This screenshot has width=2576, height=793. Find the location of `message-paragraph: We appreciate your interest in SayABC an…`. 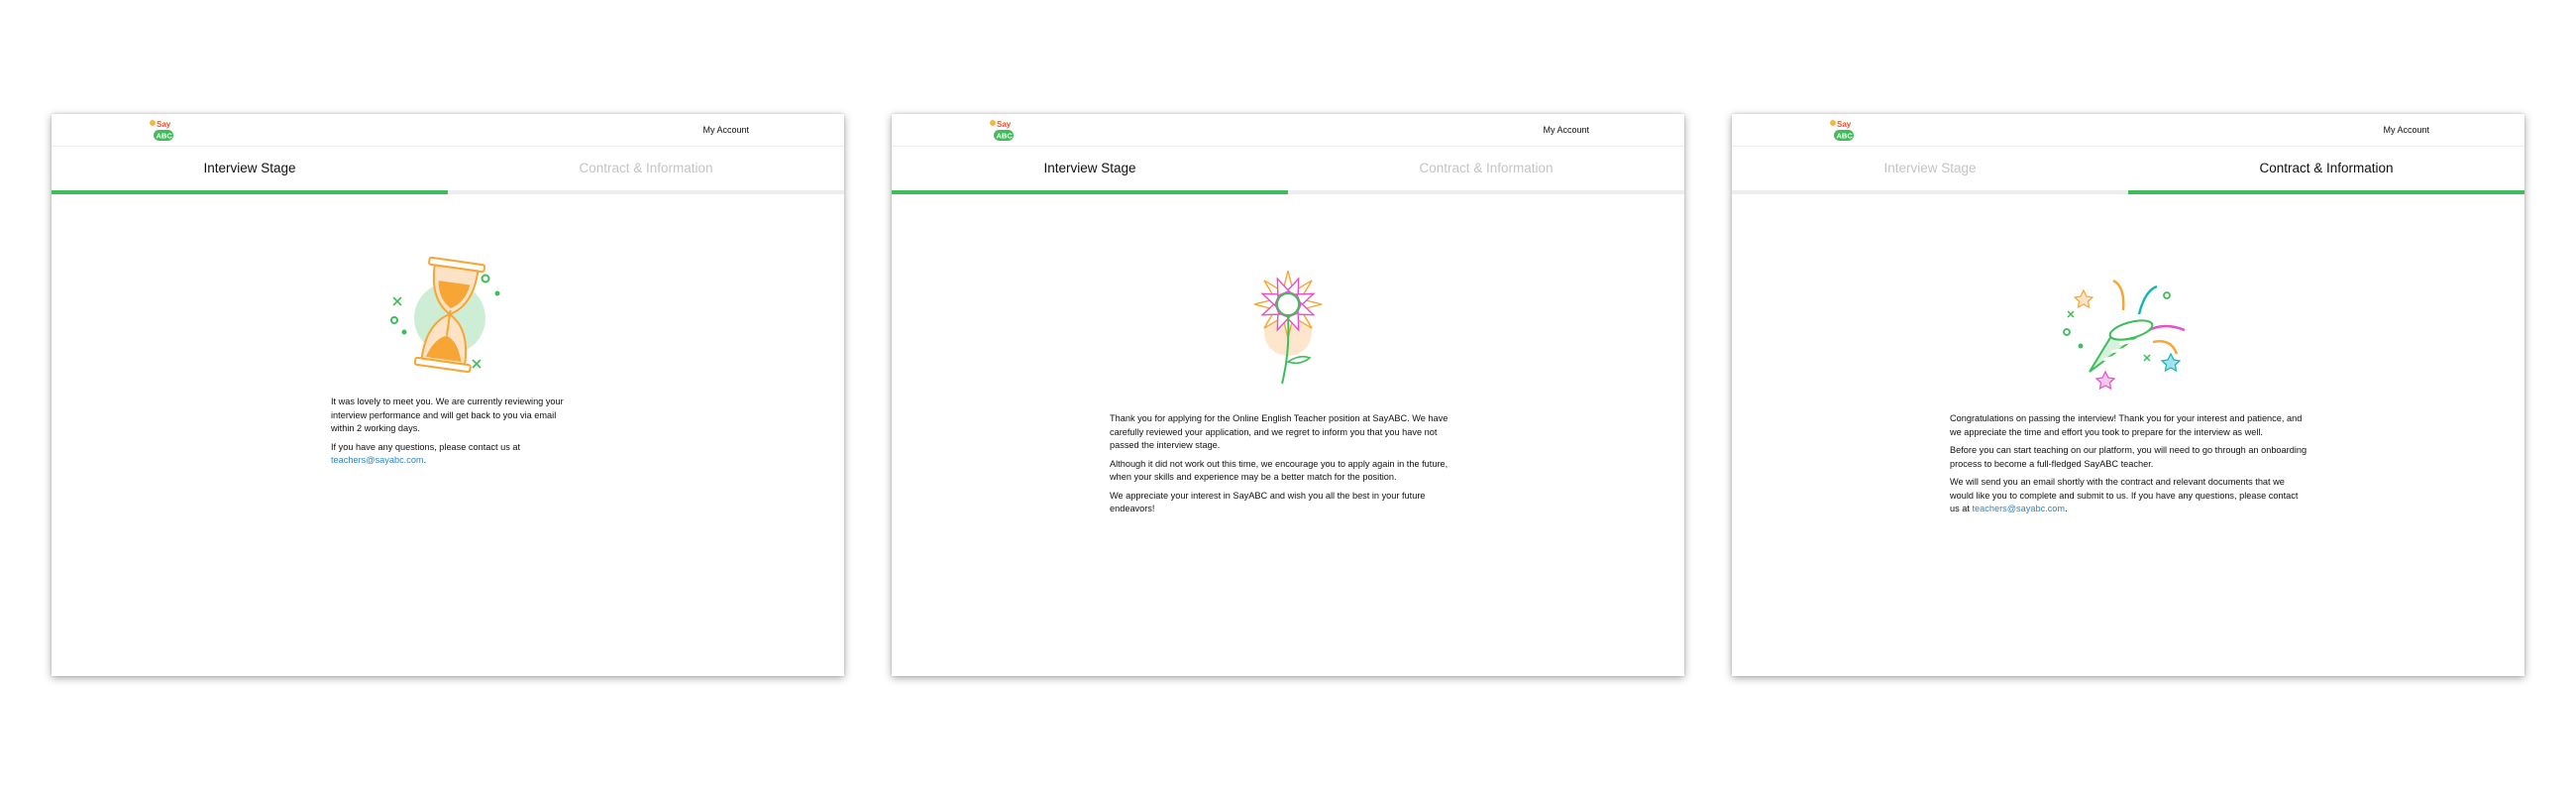

message-paragraph: We appreciate your interest in SayABC an… is located at coordinates (1268, 502).